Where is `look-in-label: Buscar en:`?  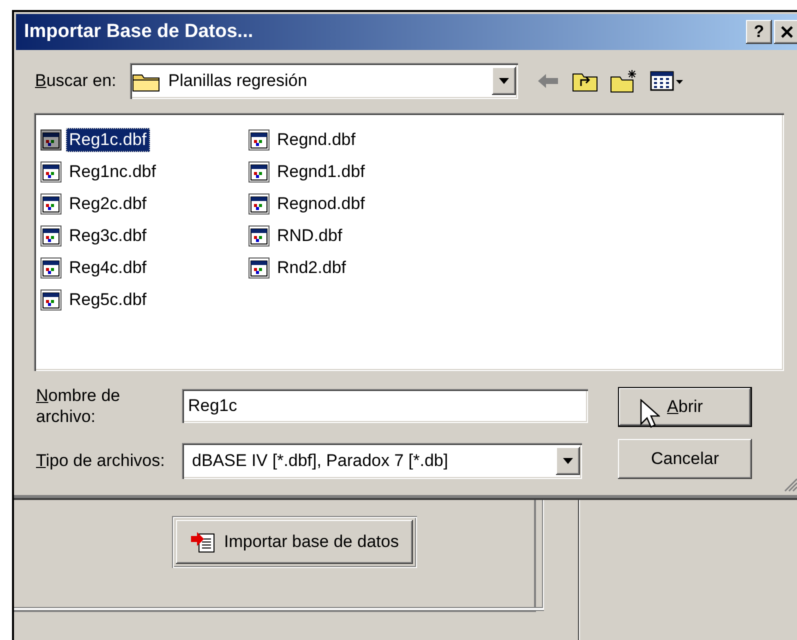
look-in-label: Buscar en: is located at coordinates (75, 81).